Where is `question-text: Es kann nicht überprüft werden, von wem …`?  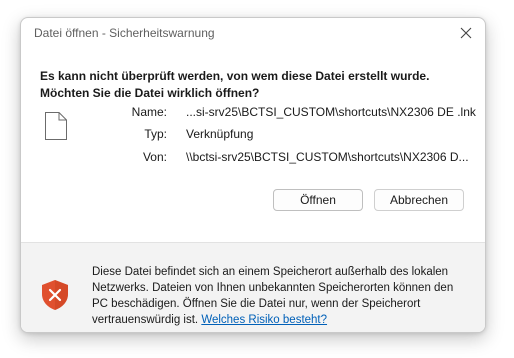 question-text: Es kann nicht überprüft werden, von wem … is located at coordinates (234, 85).